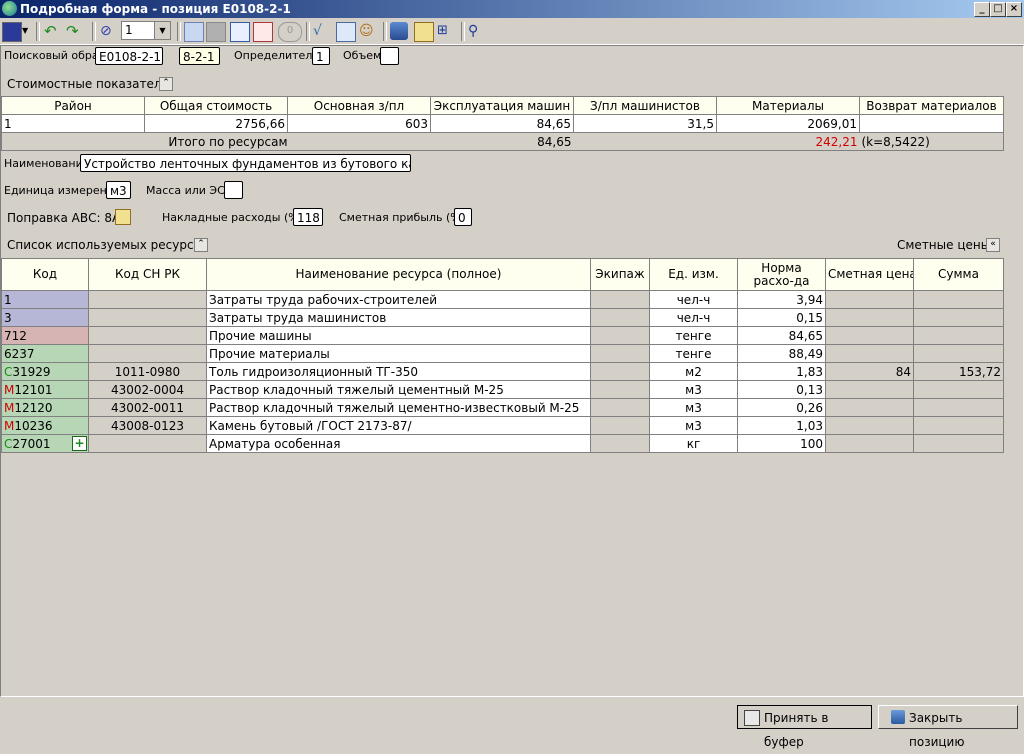  What do you see at coordinates (502, 123) in the screenshot?
I see `cost-machines-cell: 84,65` at bounding box center [502, 123].